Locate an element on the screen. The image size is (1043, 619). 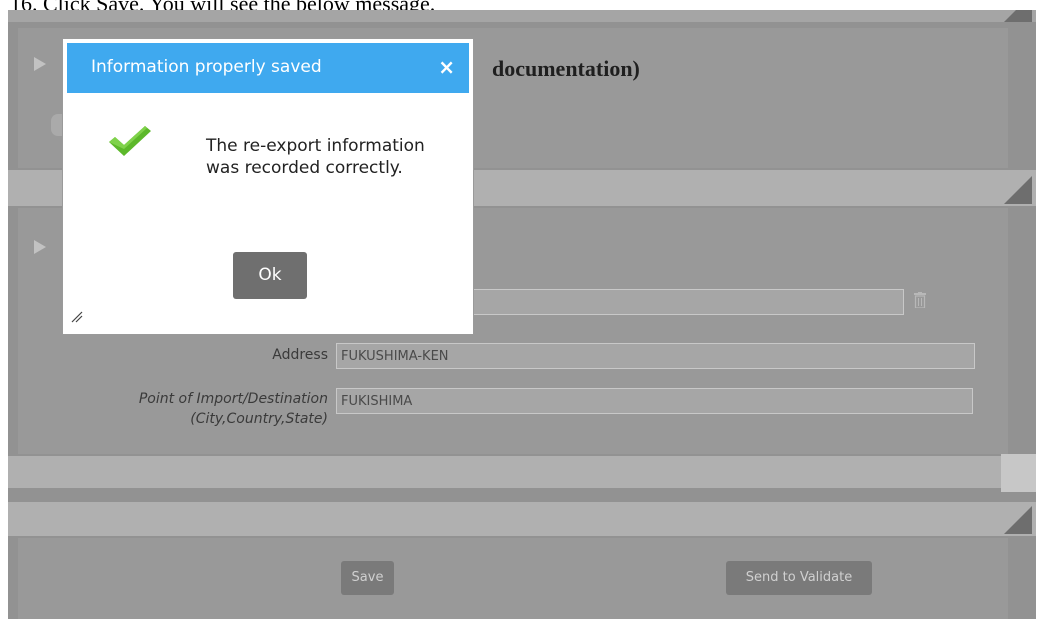
trash-icon is located at coordinates (920, 300).